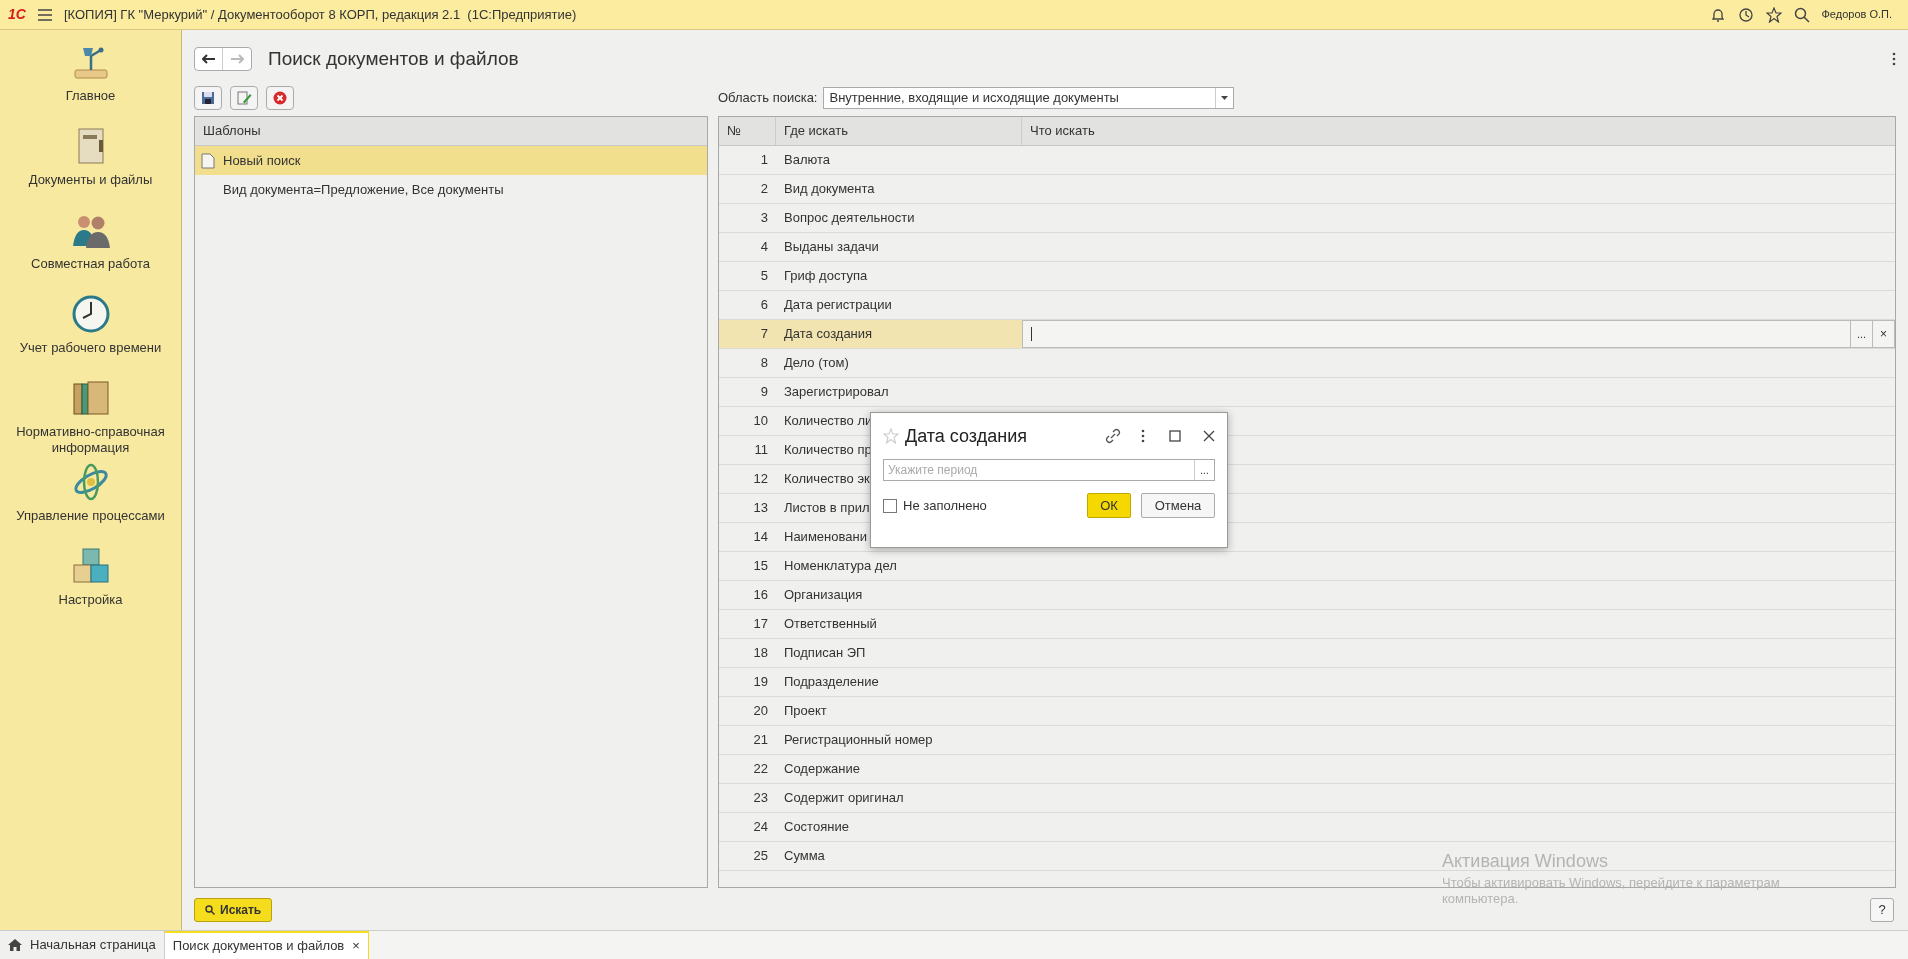 The image size is (1908, 959). Describe the element at coordinates (945, 505) in the screenshot. I see `checkbox-label: Не заполнено` at that location.